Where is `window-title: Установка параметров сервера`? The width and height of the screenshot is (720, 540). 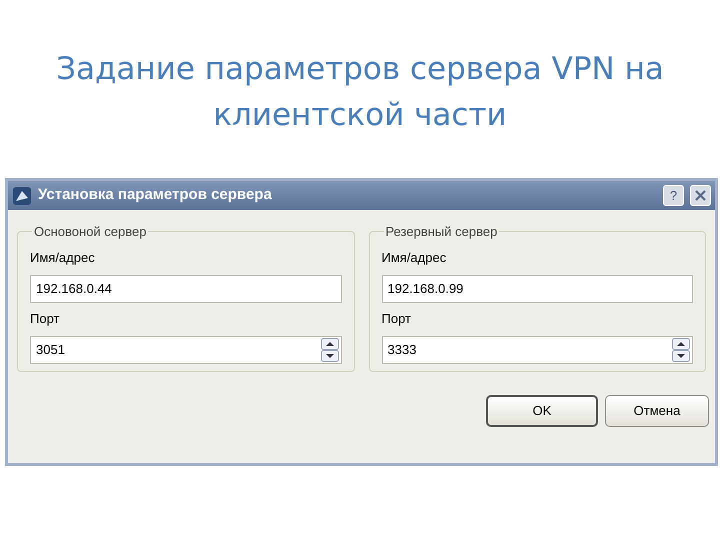 window-title: Установка параметров сервера is located at coordinates (155, 195).